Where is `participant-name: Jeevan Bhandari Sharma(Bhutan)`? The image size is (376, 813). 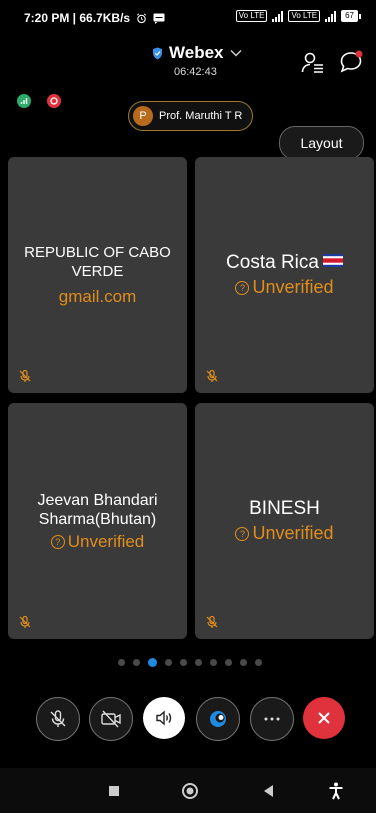
participant-name: Jeevan Bhandari Sharma(Bhutan) is located at coordinates (97, 509).